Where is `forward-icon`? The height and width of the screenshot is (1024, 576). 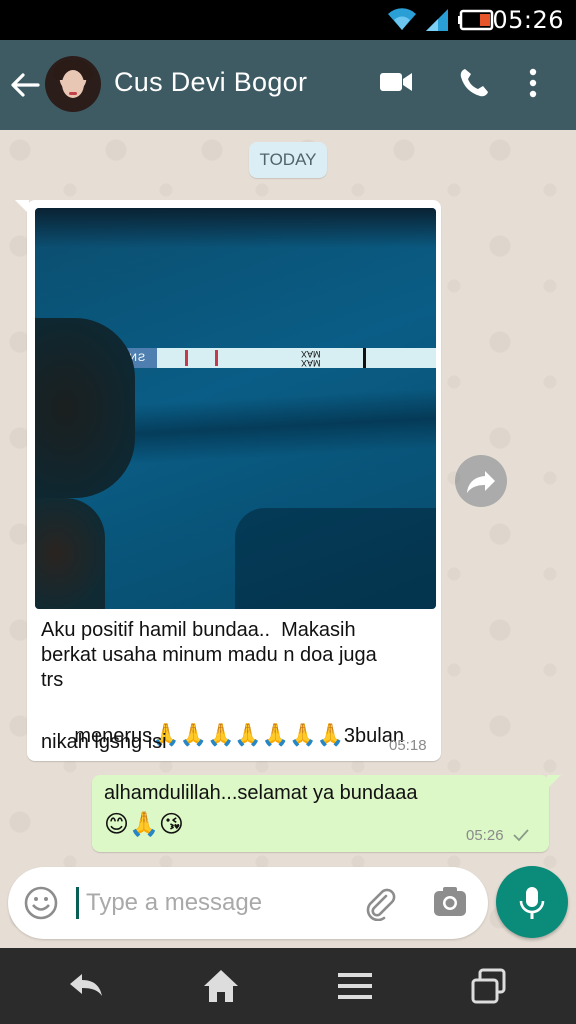
forward-icon is located at coordinates (481, 481).